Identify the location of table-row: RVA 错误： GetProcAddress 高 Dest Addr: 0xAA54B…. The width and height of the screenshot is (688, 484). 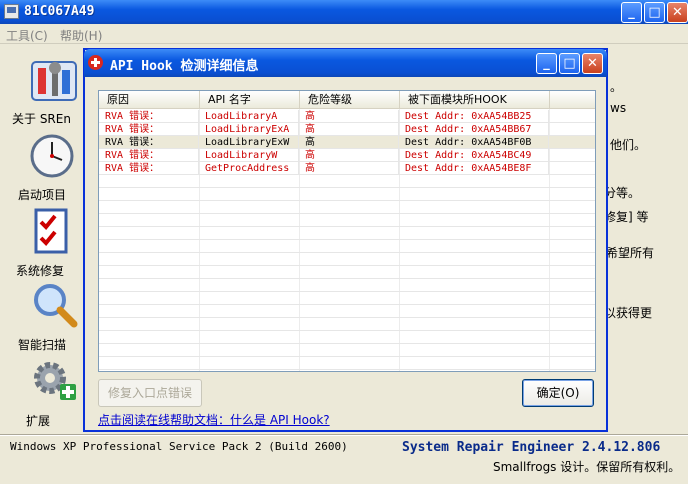
(347, 168).